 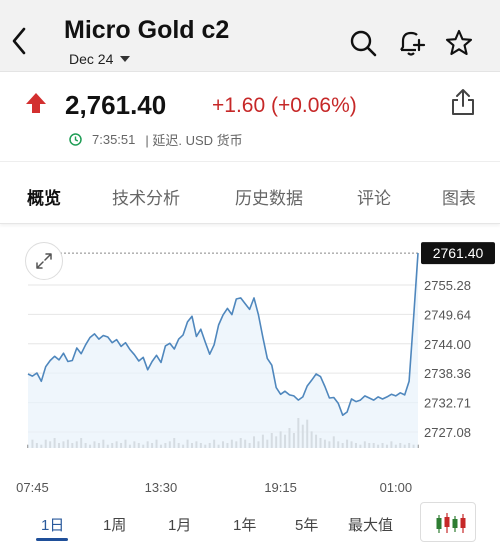 What do you see at coordinates (52, 524) in the screenshot?
I see `range-1d: 1日` at bounding box center [52, 524].